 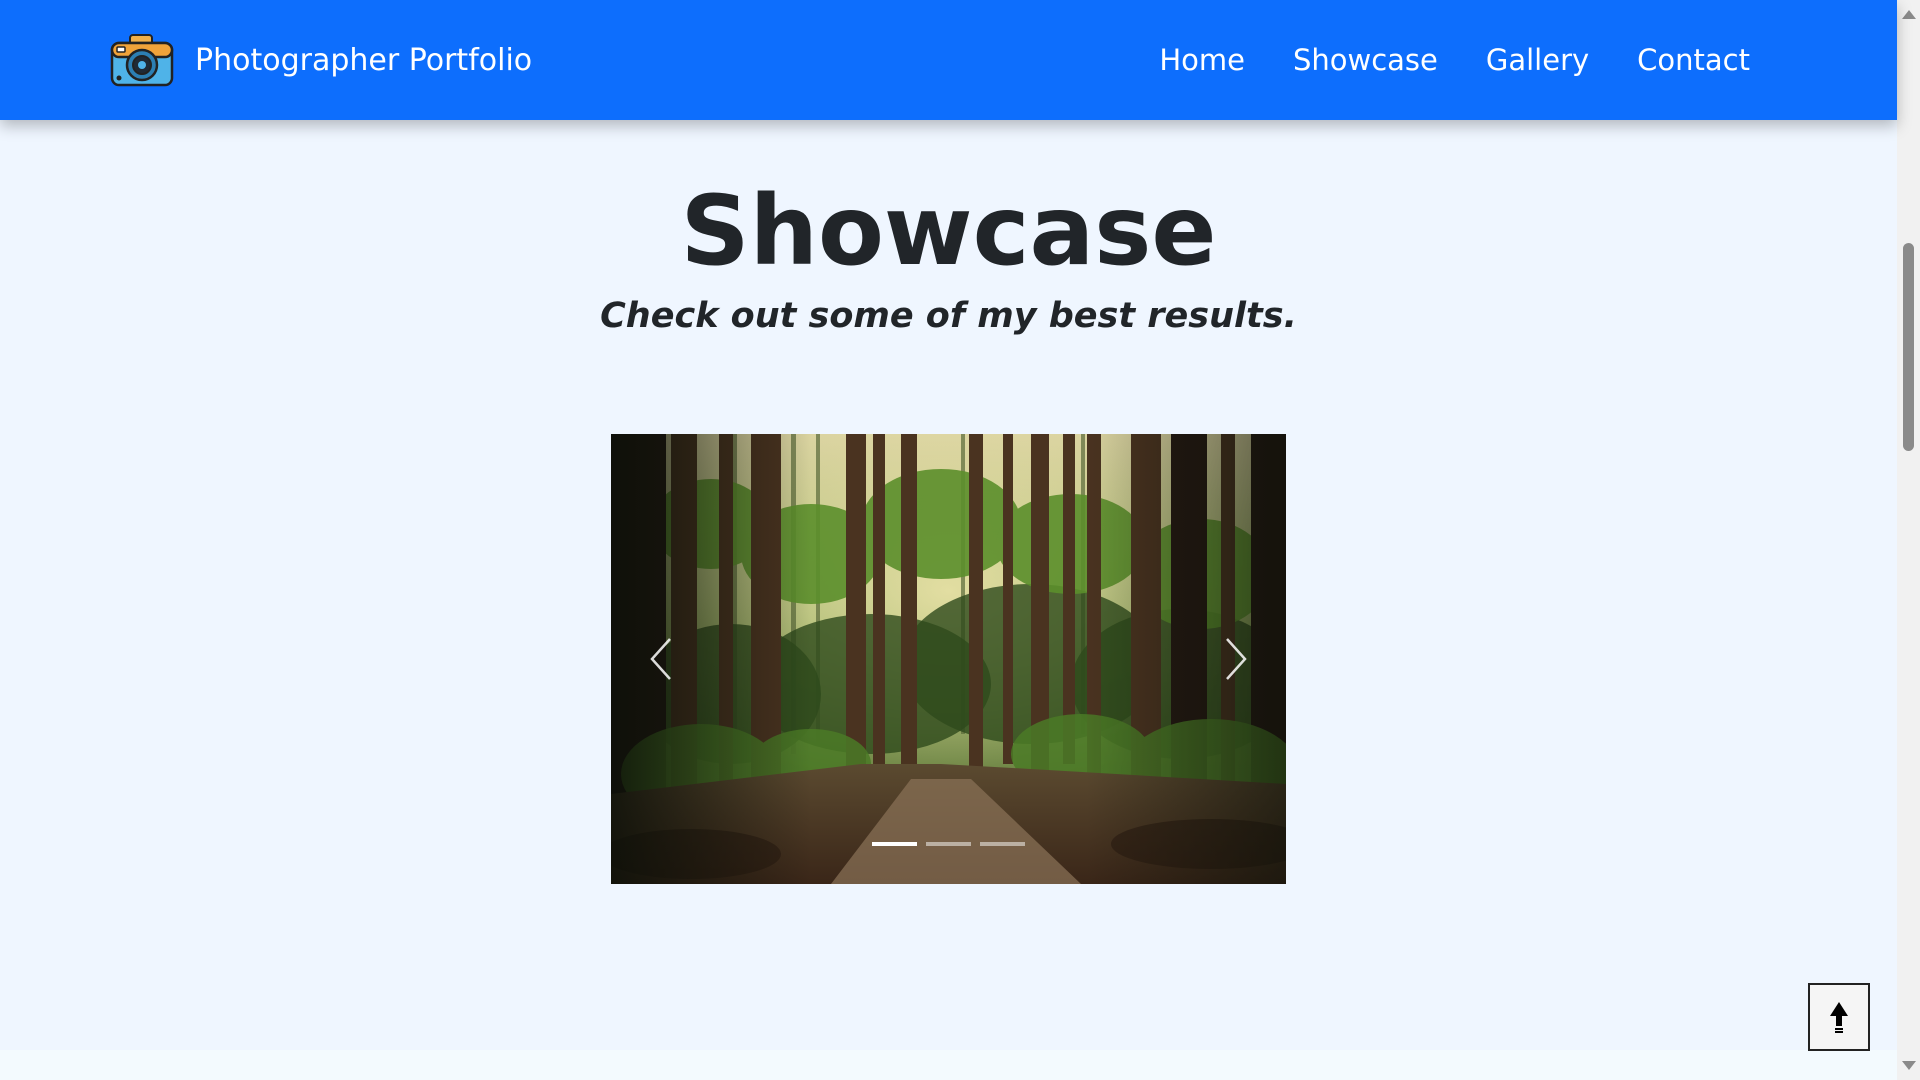 I want to click on chevron-right-icon, so click(x=1236, y=659).